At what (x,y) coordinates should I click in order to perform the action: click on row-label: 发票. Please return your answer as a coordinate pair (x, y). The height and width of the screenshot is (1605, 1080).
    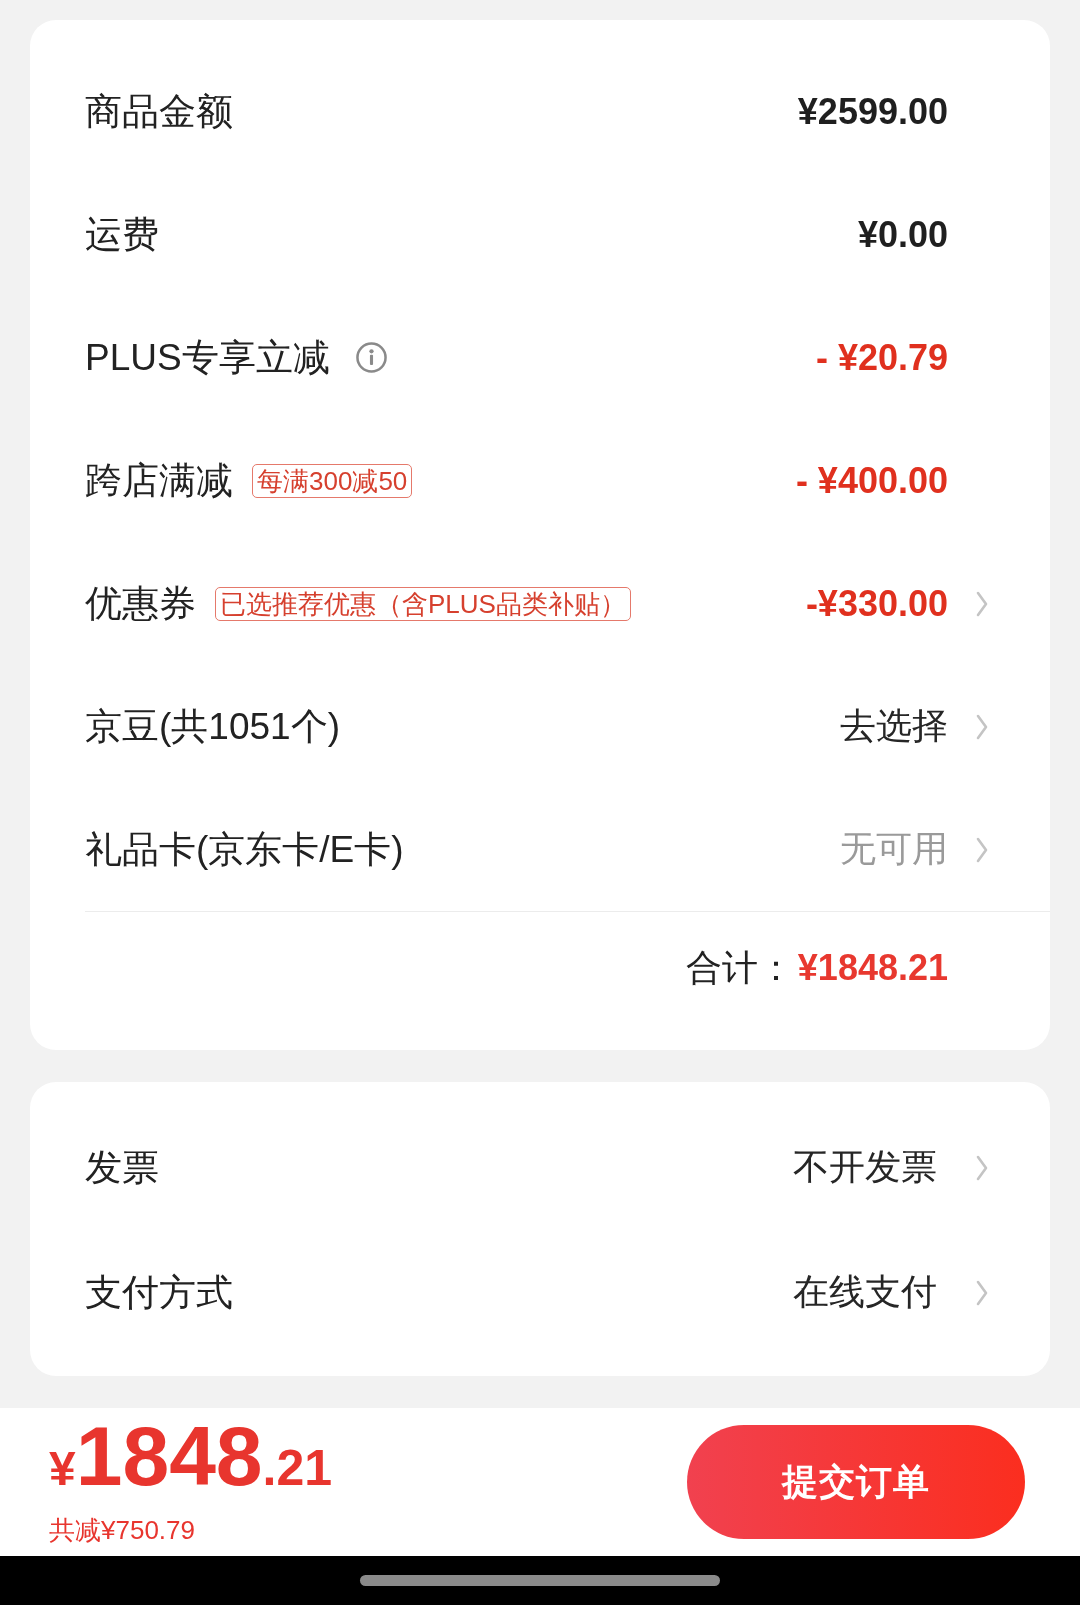
    Looking at the image, I should click on (122, 1167).